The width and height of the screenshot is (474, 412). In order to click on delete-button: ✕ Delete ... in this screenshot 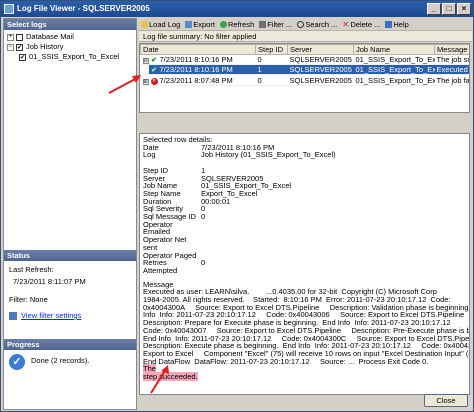, I will do `click(361, 24)`.